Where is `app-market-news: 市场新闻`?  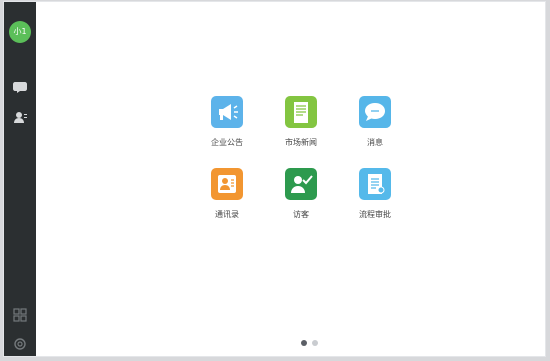
app-market-news: 市场新闻 is located at coordinates (301, 122).